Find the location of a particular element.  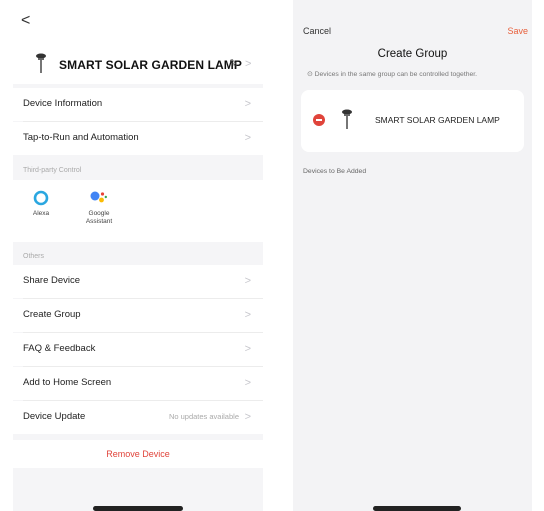

row-create-group: Create Group > is located at coordinates (138, 315).